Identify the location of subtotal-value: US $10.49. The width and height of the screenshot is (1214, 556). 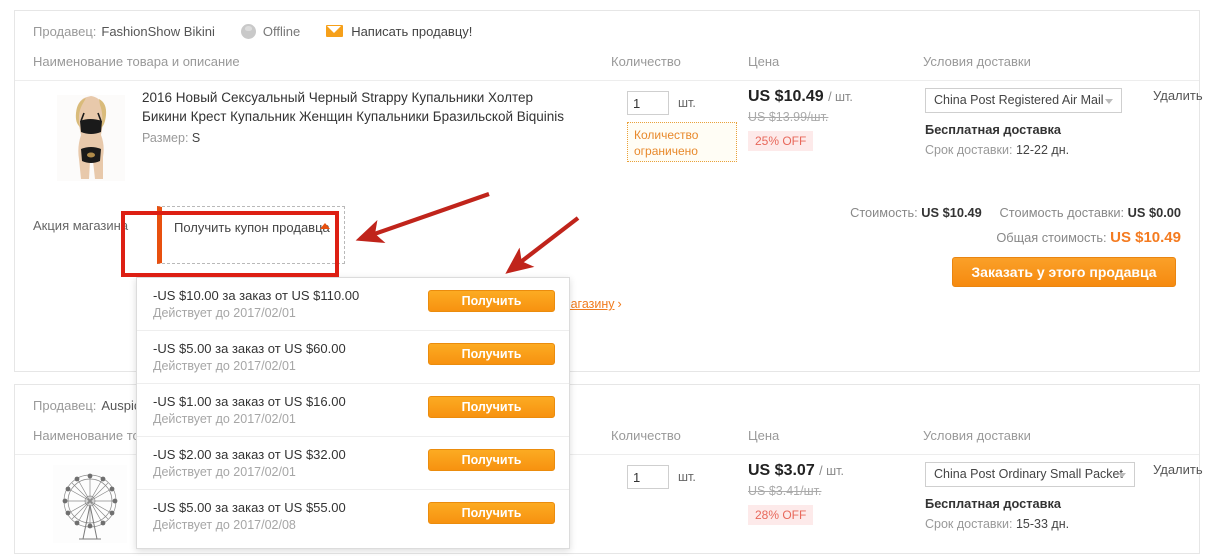
(951, 212).